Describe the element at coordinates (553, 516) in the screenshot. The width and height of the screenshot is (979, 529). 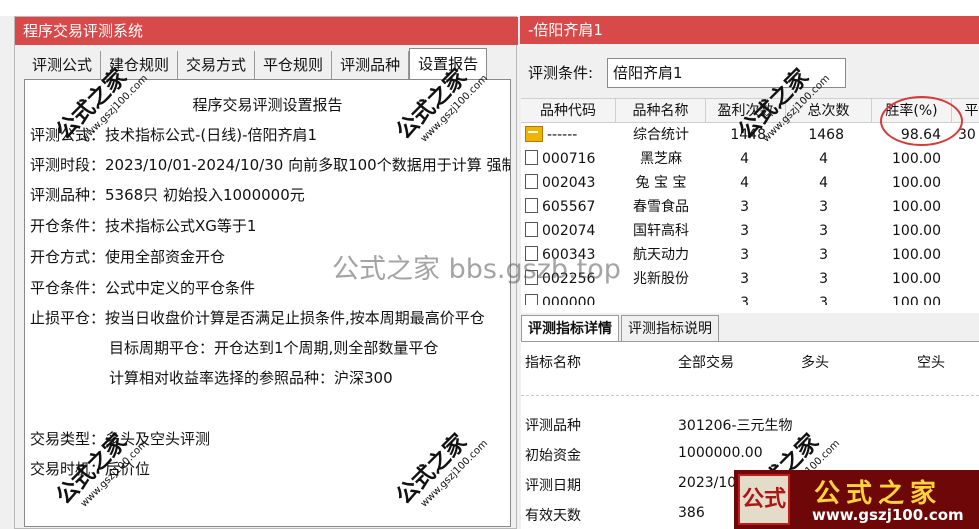
I see `detail-label: 有效天数` at that location.